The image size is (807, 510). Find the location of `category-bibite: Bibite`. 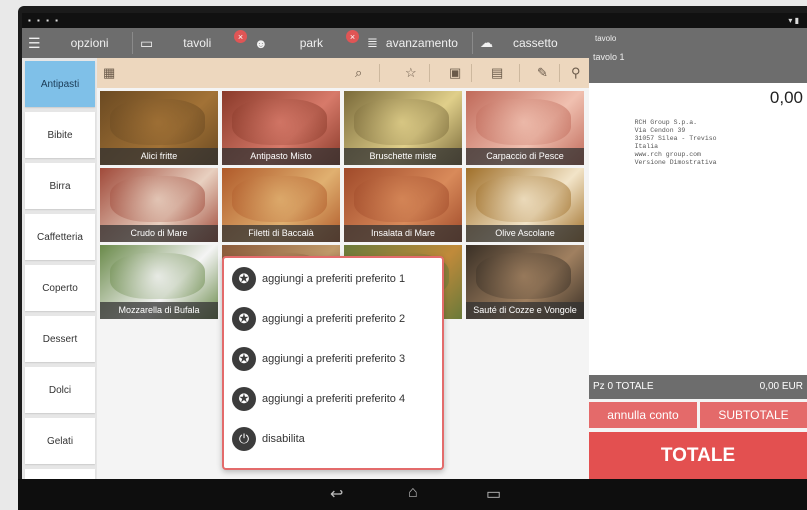

category-bibite: Bibite is located at coordinates (60, 135).